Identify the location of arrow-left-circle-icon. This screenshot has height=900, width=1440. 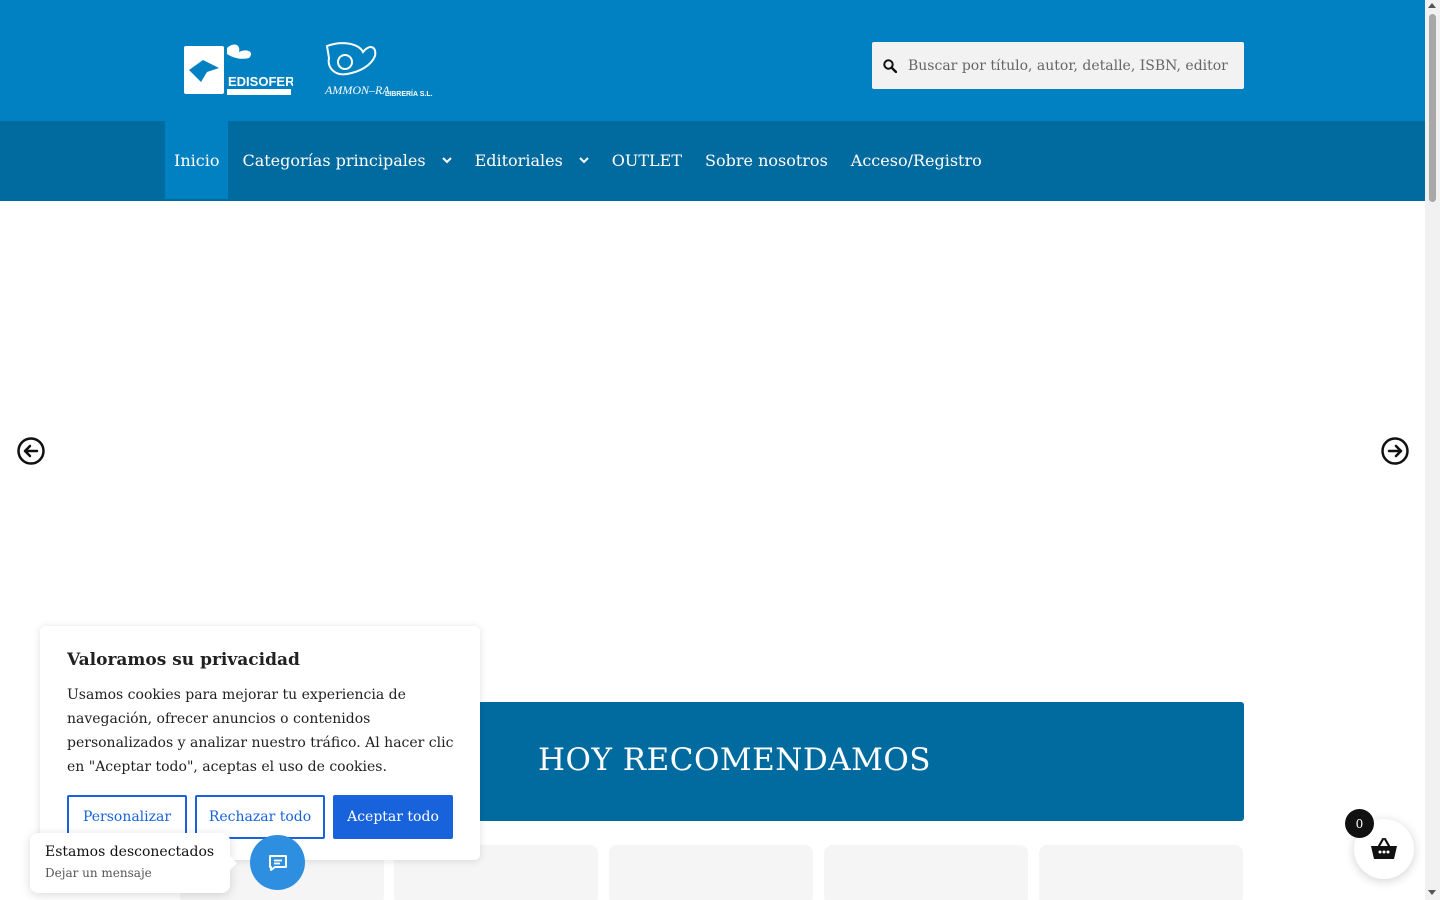
(31, 451).